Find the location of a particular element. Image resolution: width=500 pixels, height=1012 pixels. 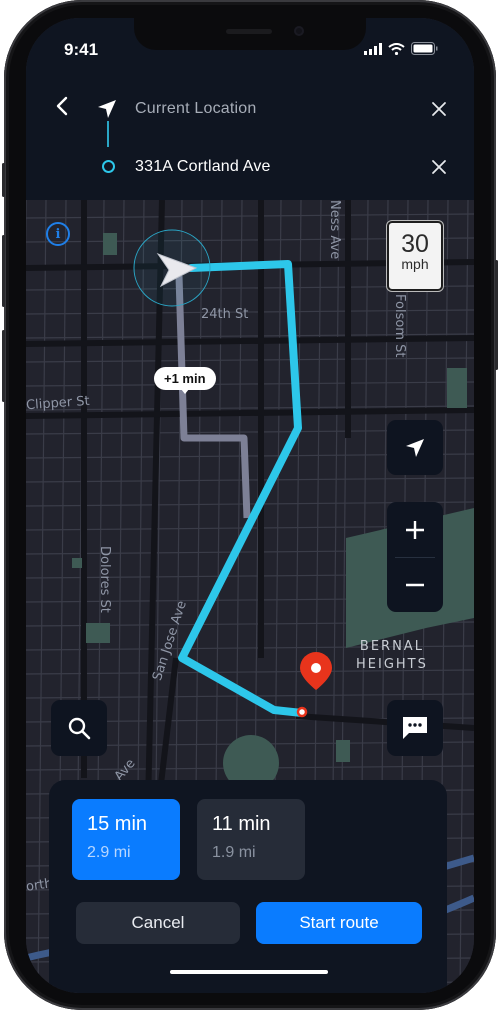

info-button: i is located at coordinates (58, 234).